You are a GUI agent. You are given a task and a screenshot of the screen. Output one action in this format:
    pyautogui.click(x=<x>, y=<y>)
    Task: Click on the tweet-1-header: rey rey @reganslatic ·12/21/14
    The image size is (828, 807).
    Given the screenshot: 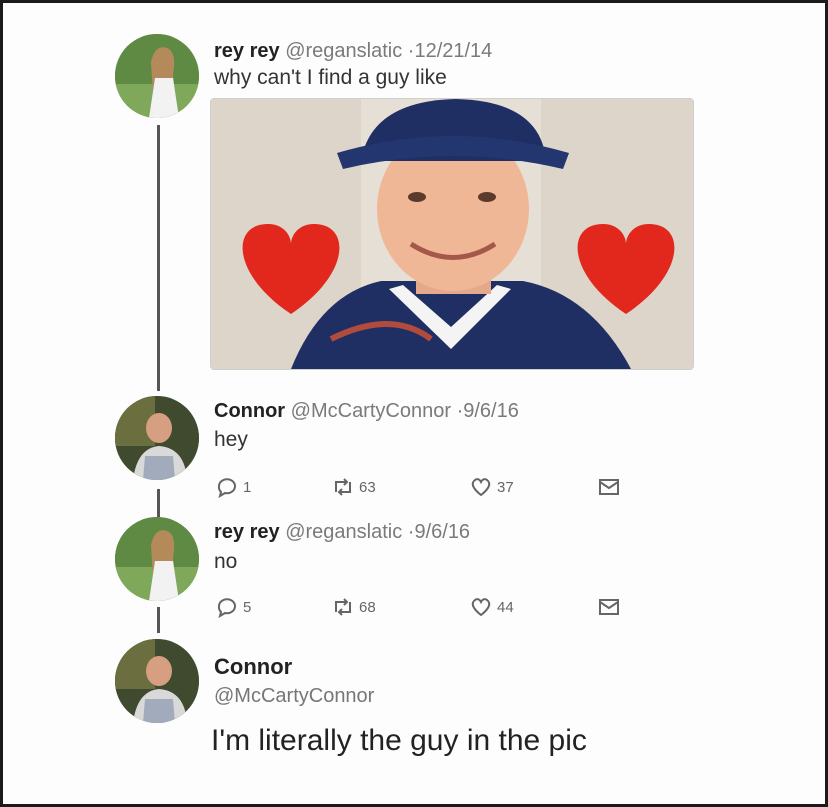 What is the action you would take?
    pyautogui.click(x=353, y=51)
    